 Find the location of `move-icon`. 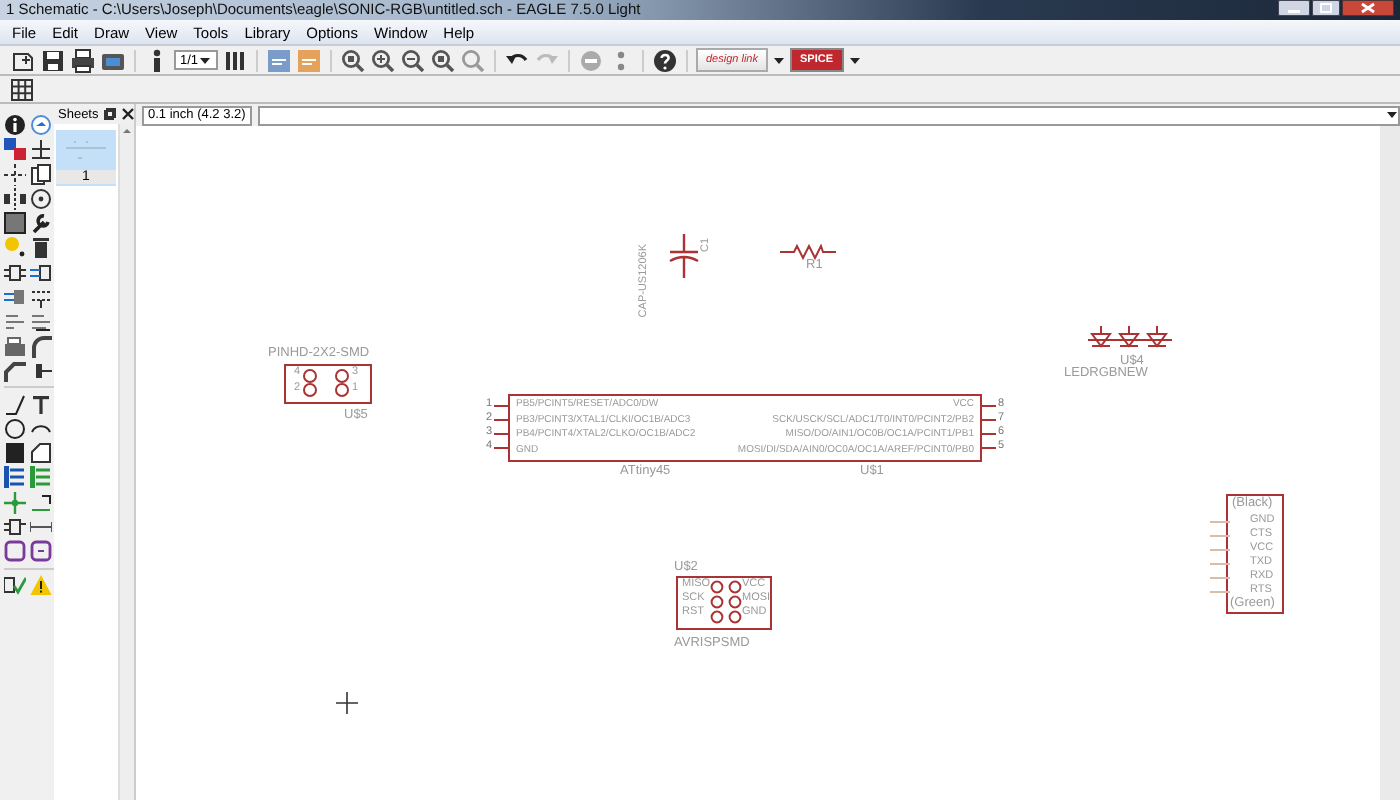

move-icon is located at coordinates (15, 174).